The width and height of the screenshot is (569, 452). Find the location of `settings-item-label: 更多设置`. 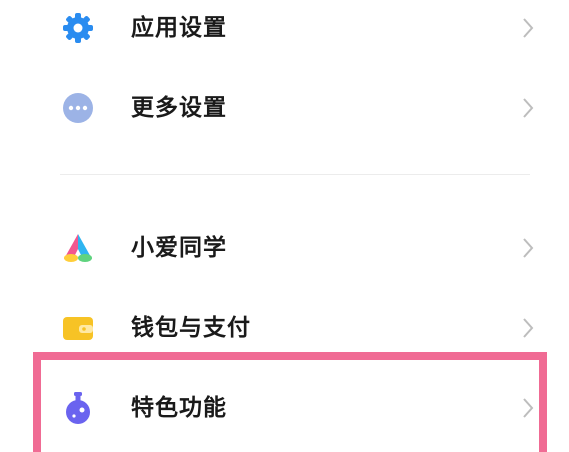

settings-item-label: 更多设置 is located at coordinates (179, 108).